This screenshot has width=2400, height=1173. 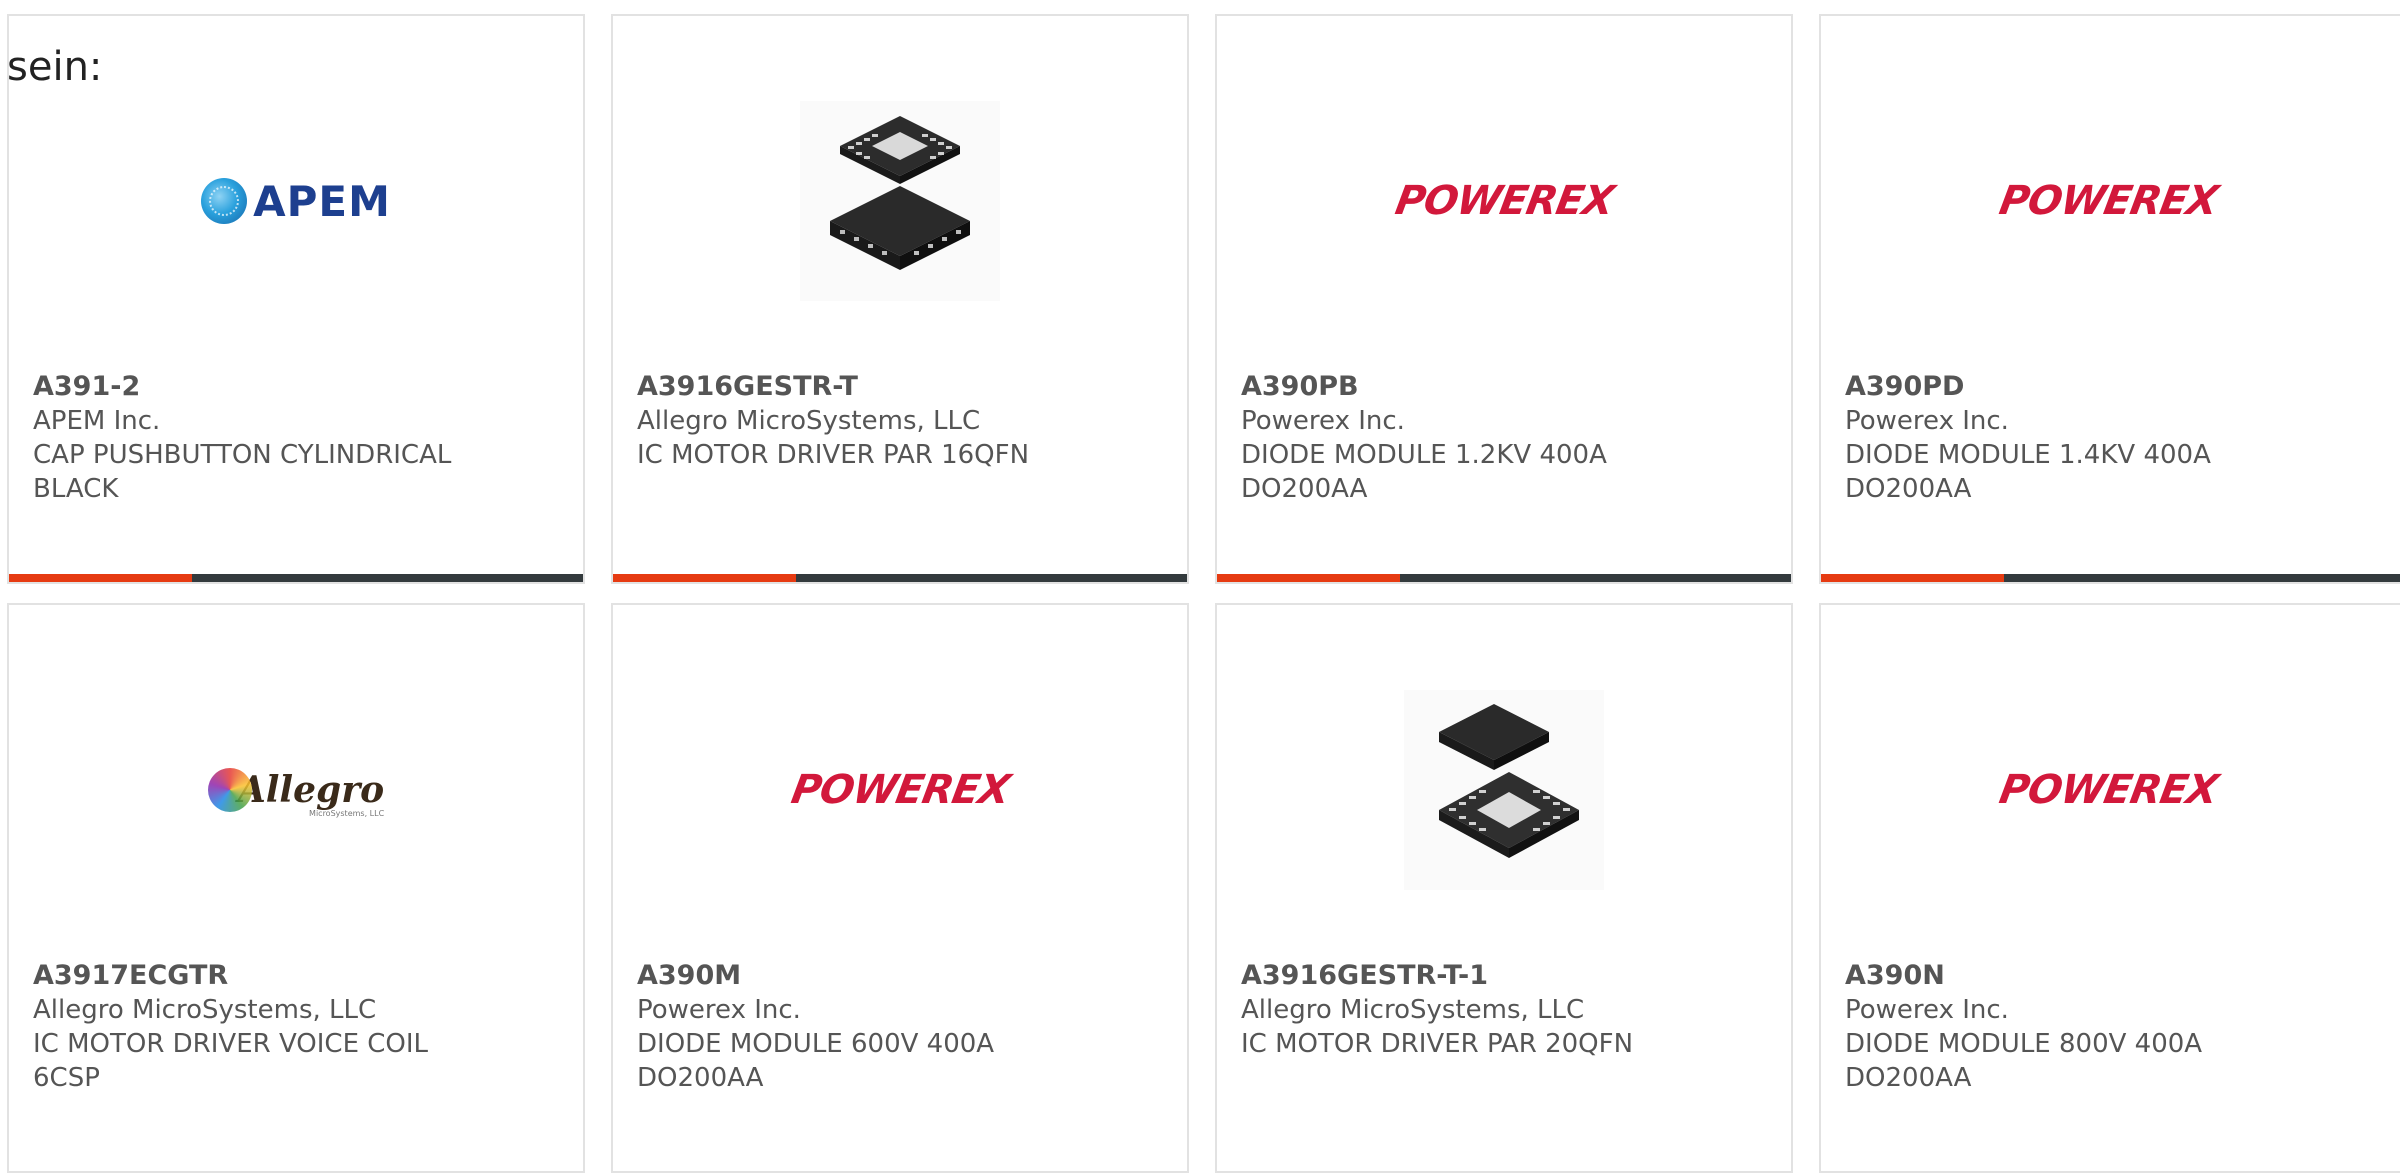 What do you see at coordinates (311, 790) in the screenshot?
I see `allegro-logo-text: Allegro` at bounding box center [311, 790].